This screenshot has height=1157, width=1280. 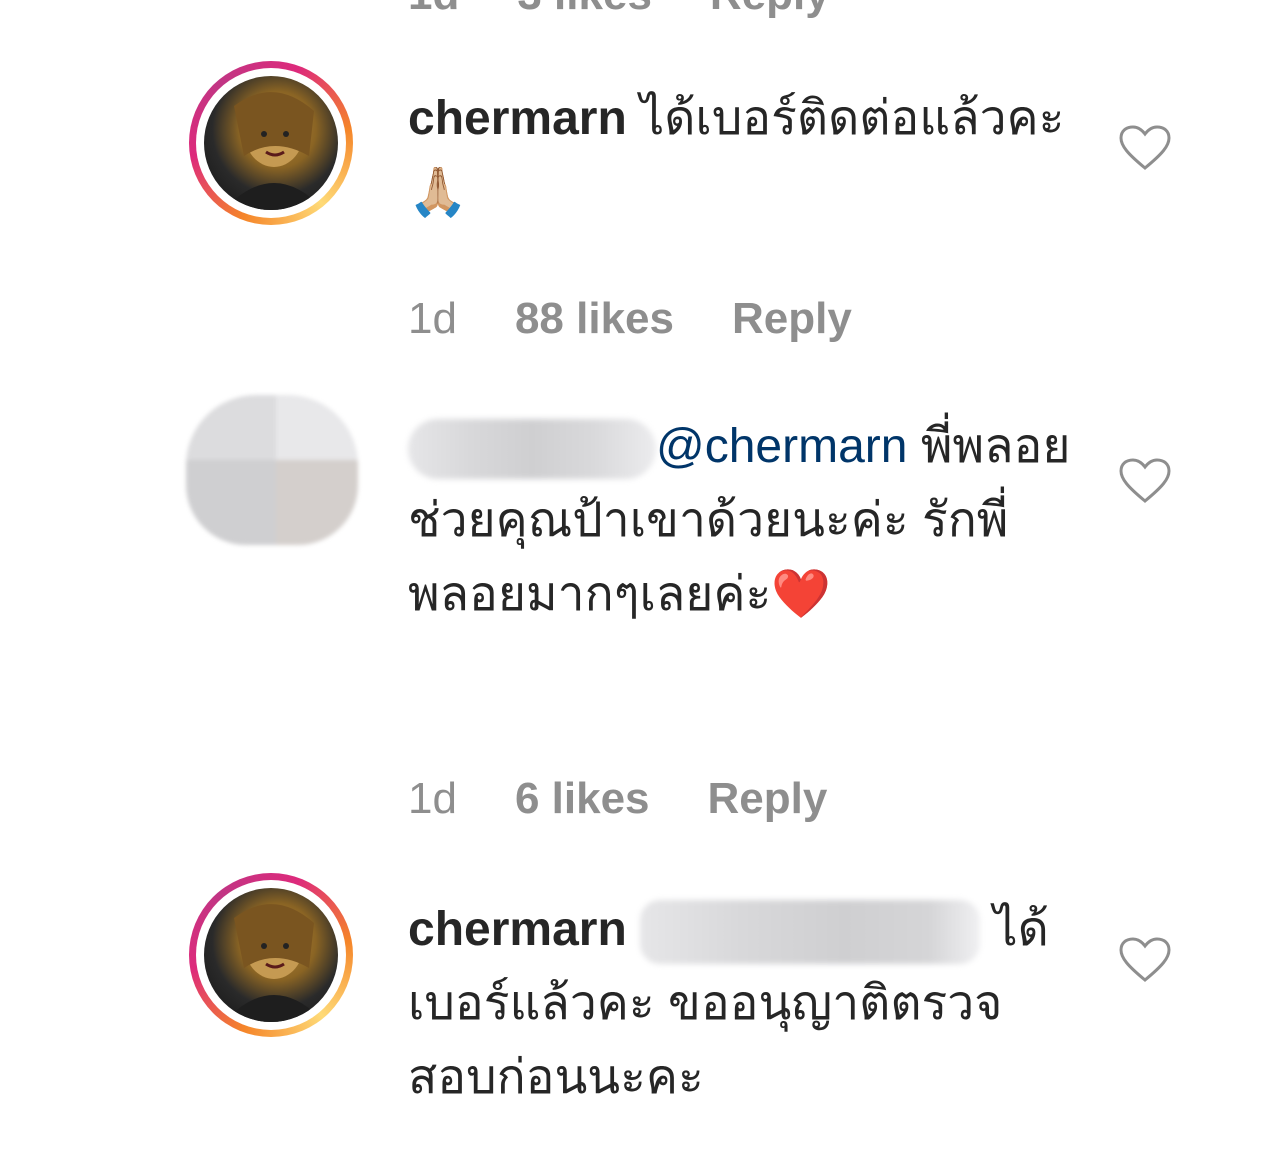 I want to click on redacted-username, so click(x=532, y=449).